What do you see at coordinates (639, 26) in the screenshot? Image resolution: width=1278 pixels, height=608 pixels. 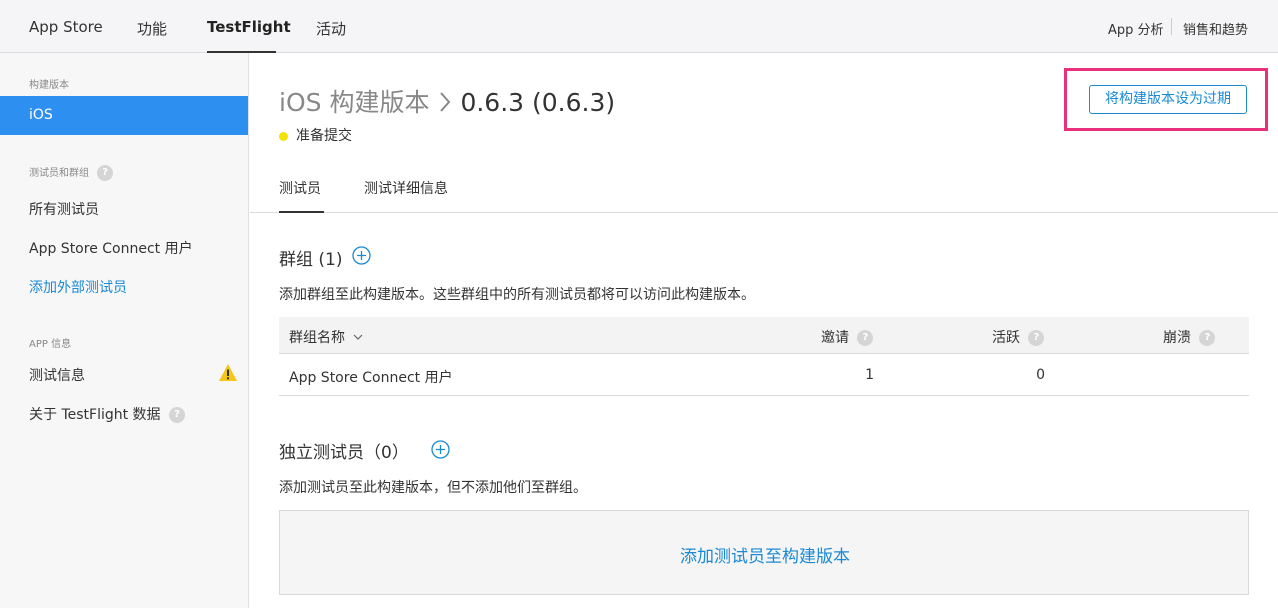 I see `top-nav: App Store 功能 TestFlight 活动 App 分析 销售和趋势` at bounding box center [639, 26].